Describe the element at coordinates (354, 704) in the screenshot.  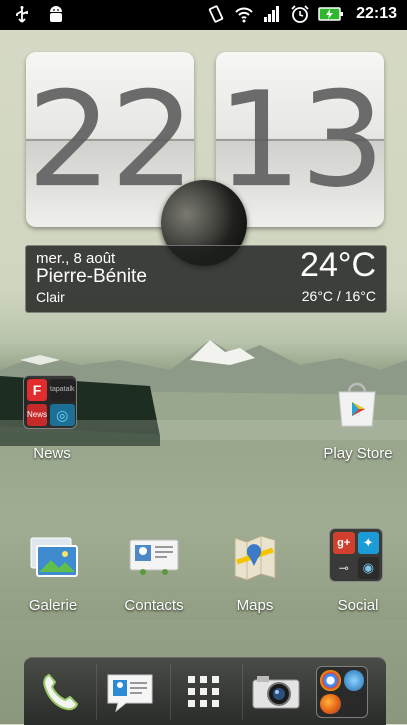
I see `empty-slot` at that location.